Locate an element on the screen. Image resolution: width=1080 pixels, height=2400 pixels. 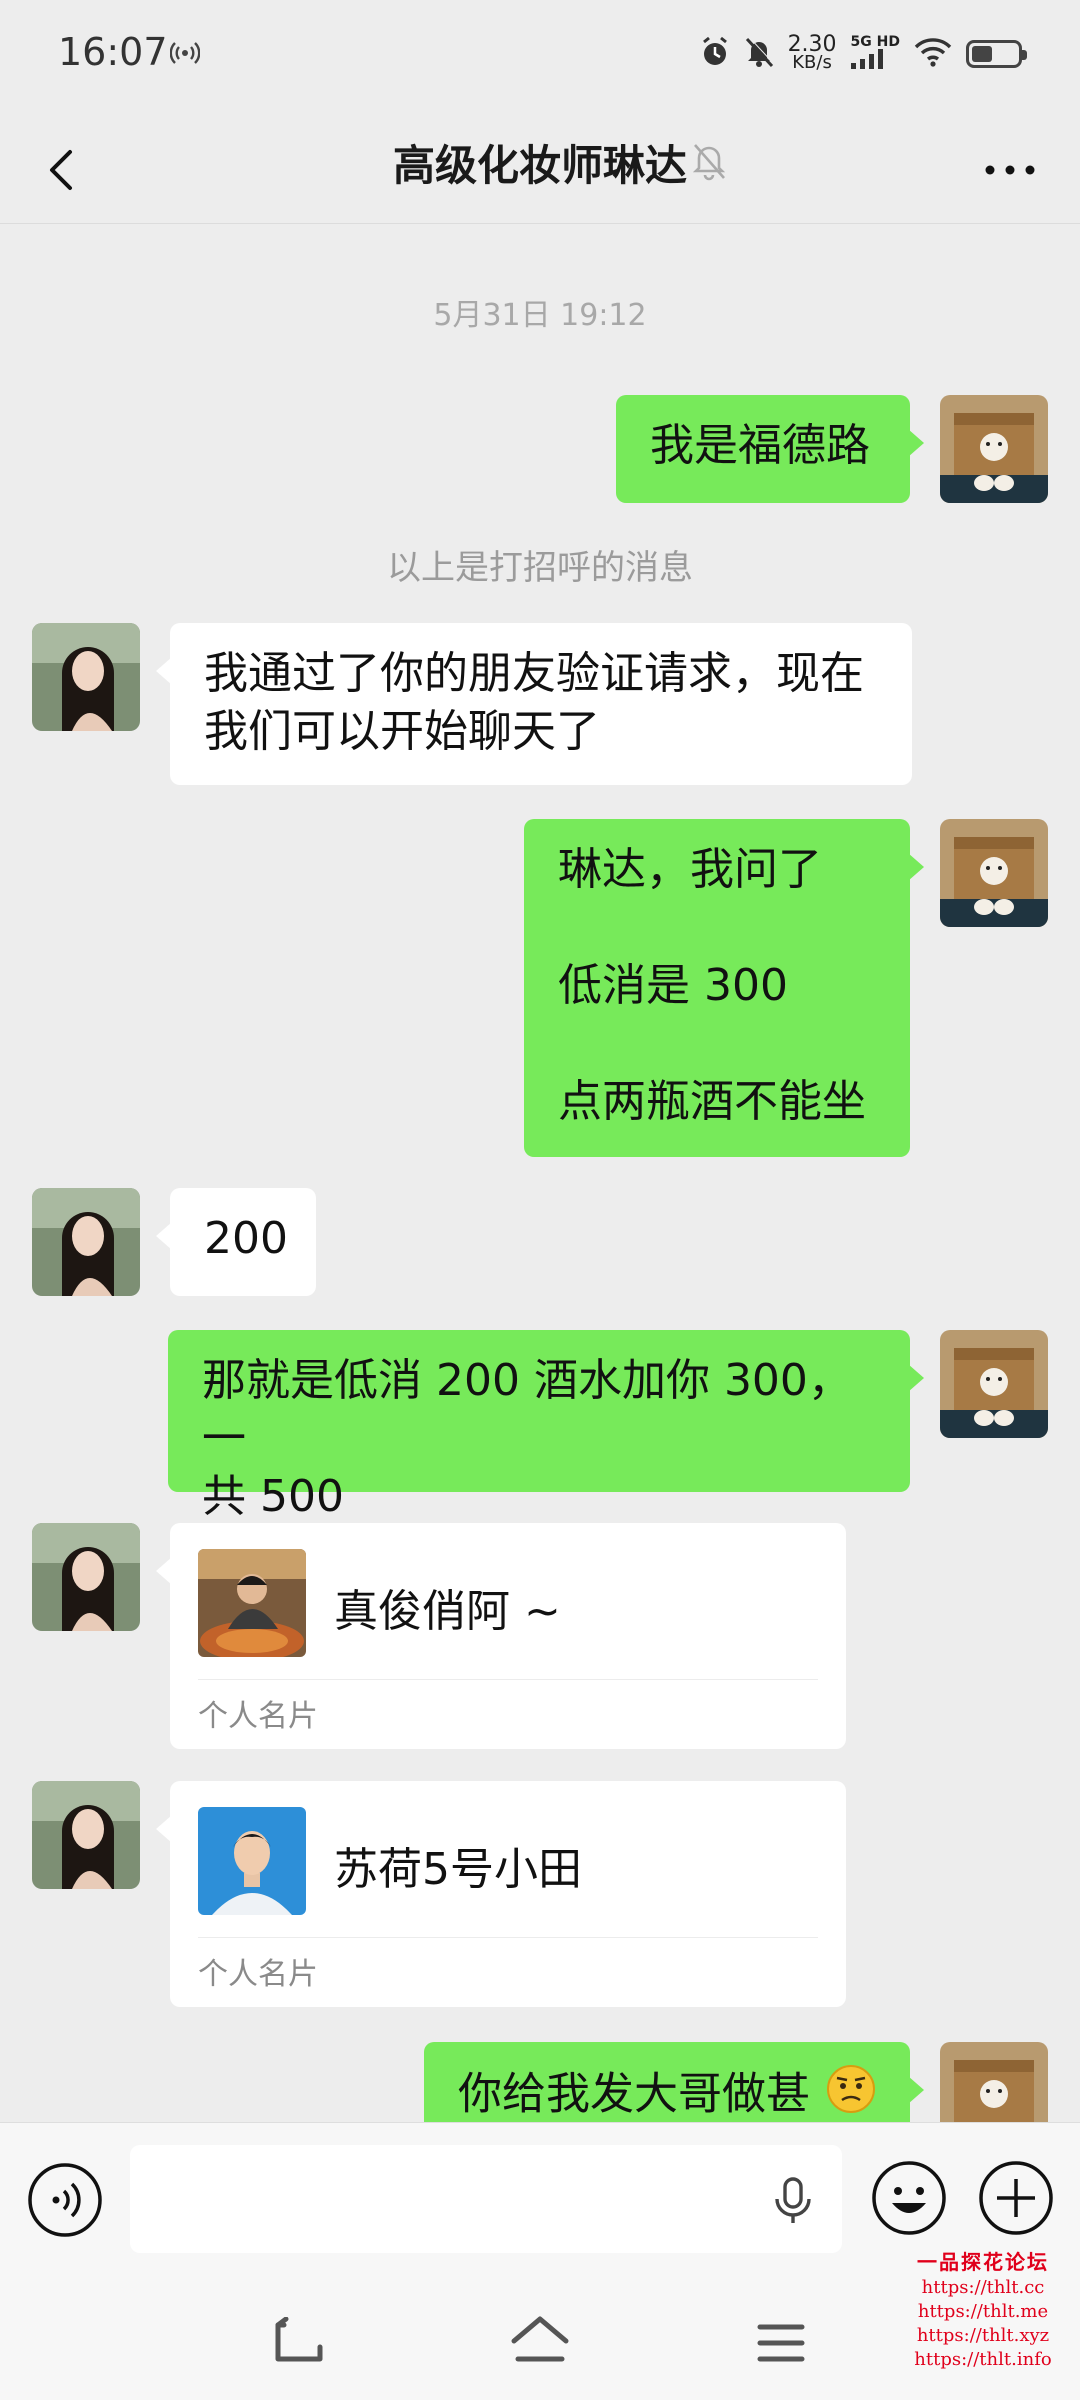
message-text: 我是福德路 is located at coordinates (760, 445).